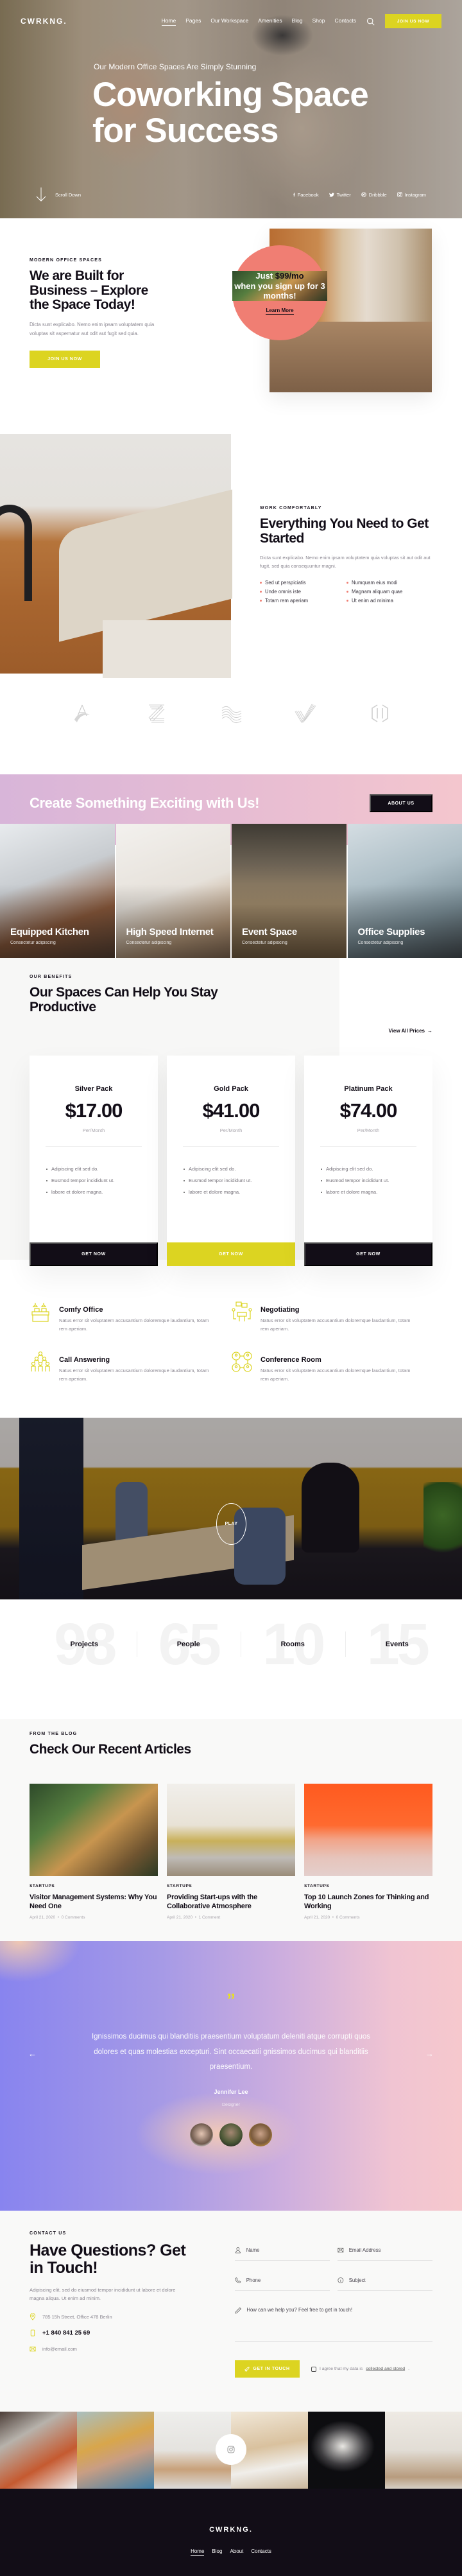  What do you see at coordinates (229, 21) in the screenshot?
I see `nav-our-workspace: Our Workspace` at bounding box center [229, 21].